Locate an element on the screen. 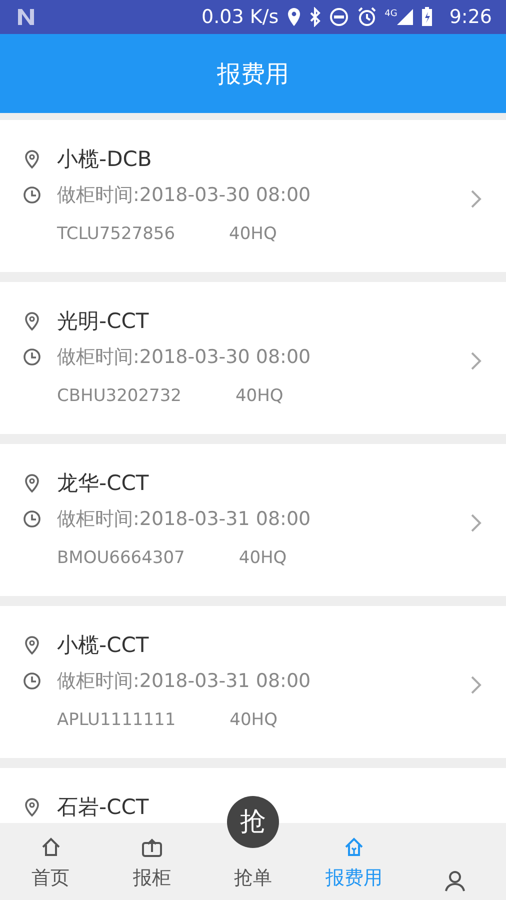  place-name: 小榄-CCT is located at coordinates (103, 645).